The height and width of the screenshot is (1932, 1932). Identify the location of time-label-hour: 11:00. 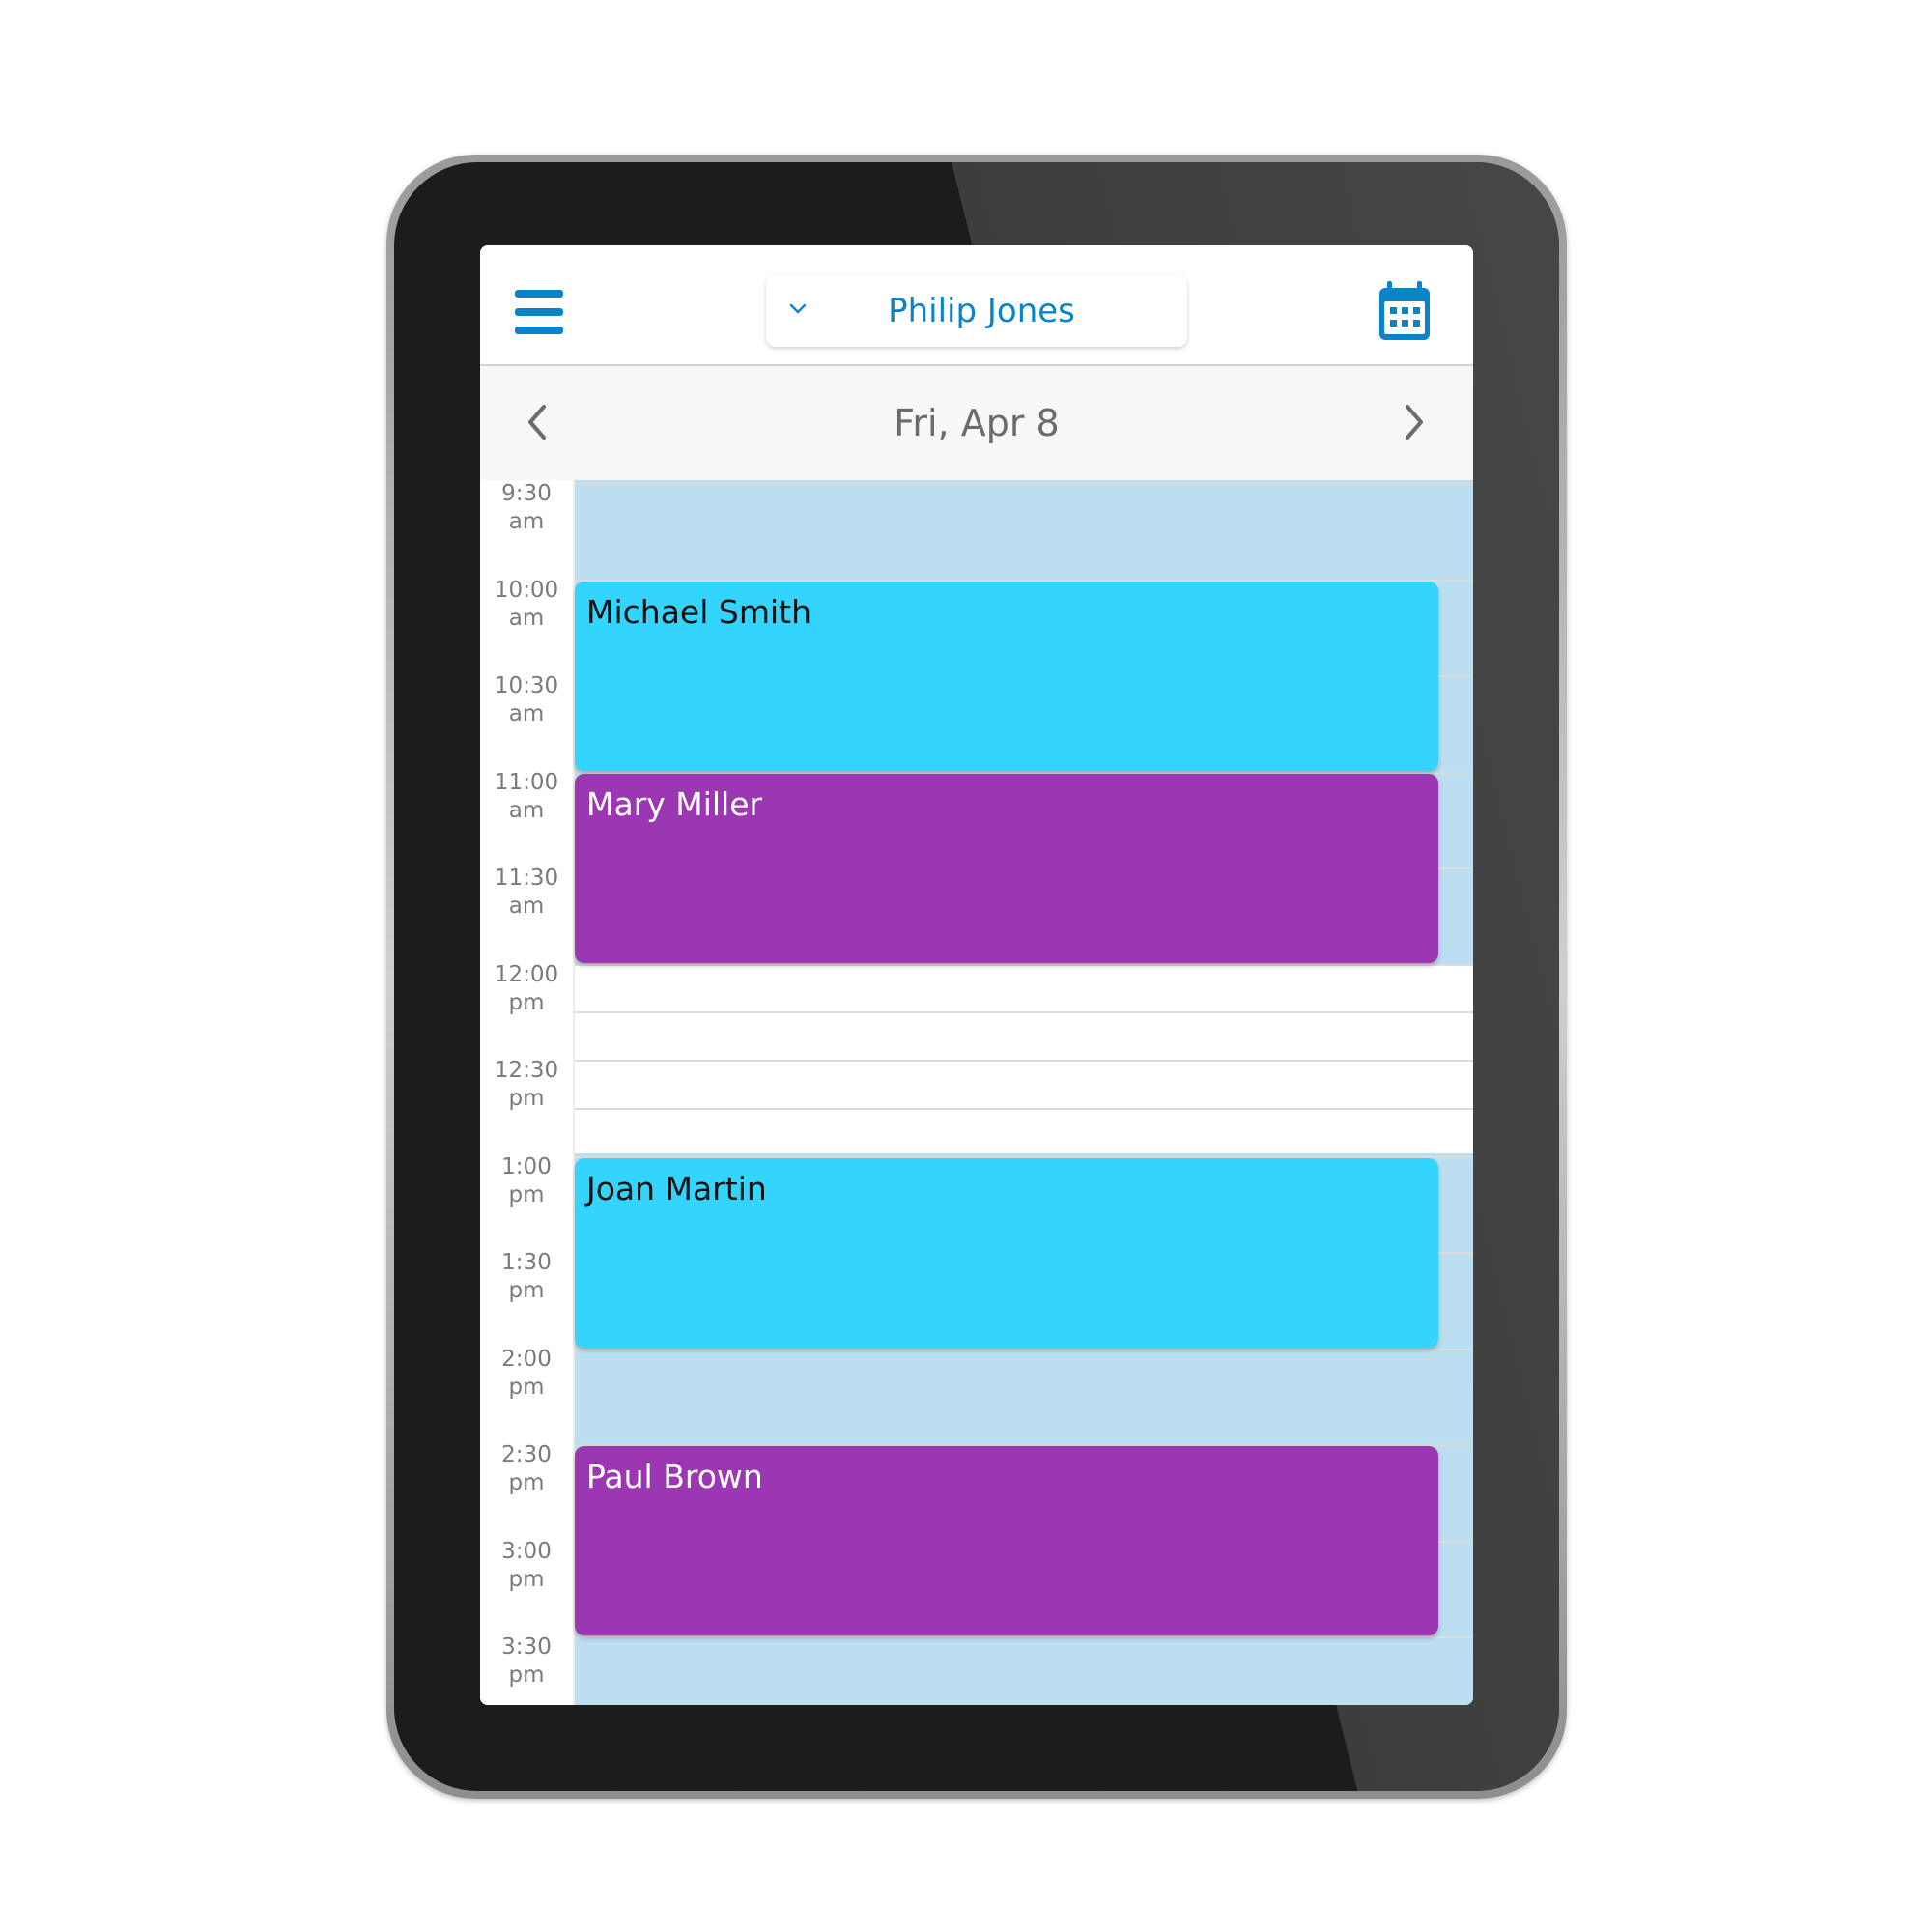
(526, 782).